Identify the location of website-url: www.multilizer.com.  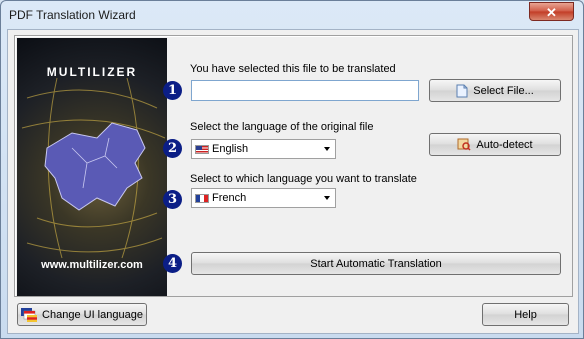
(92, 265).